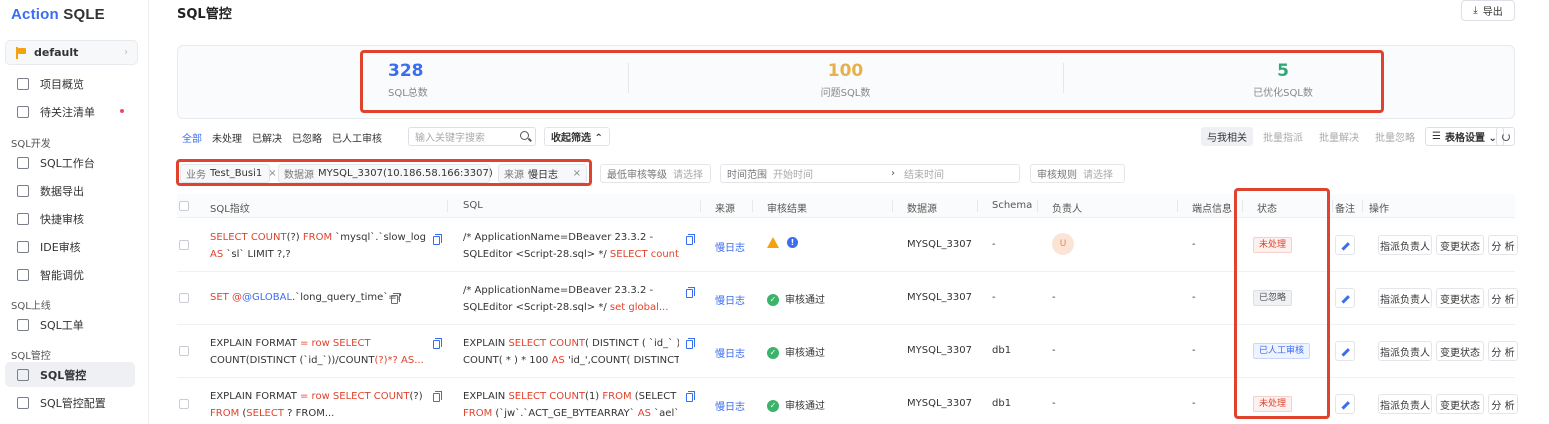 Image resolution: width=1549 pixels, height=424 pixels. What do you see at coordinates (1464, 136) in the screenshot?
I see `table-settings-button: ☰ 表格设置 ⌄` at bounding box center [1464, 136].